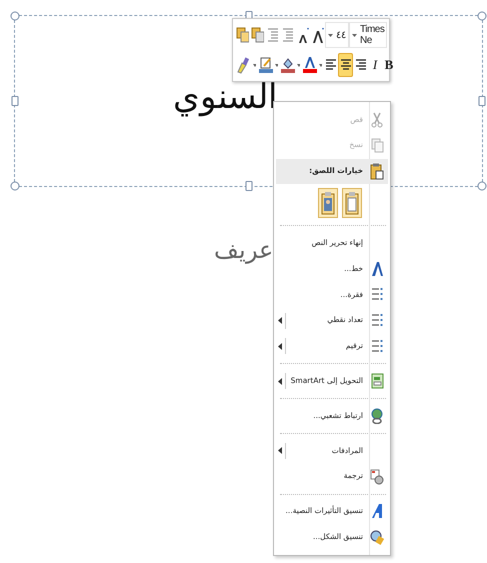 The height and width of the screenshot is (563, 487). What do you see at coordinates (389, 65) in the screenshot?
I see `bold-button: B` at bounding box center [389, 65].